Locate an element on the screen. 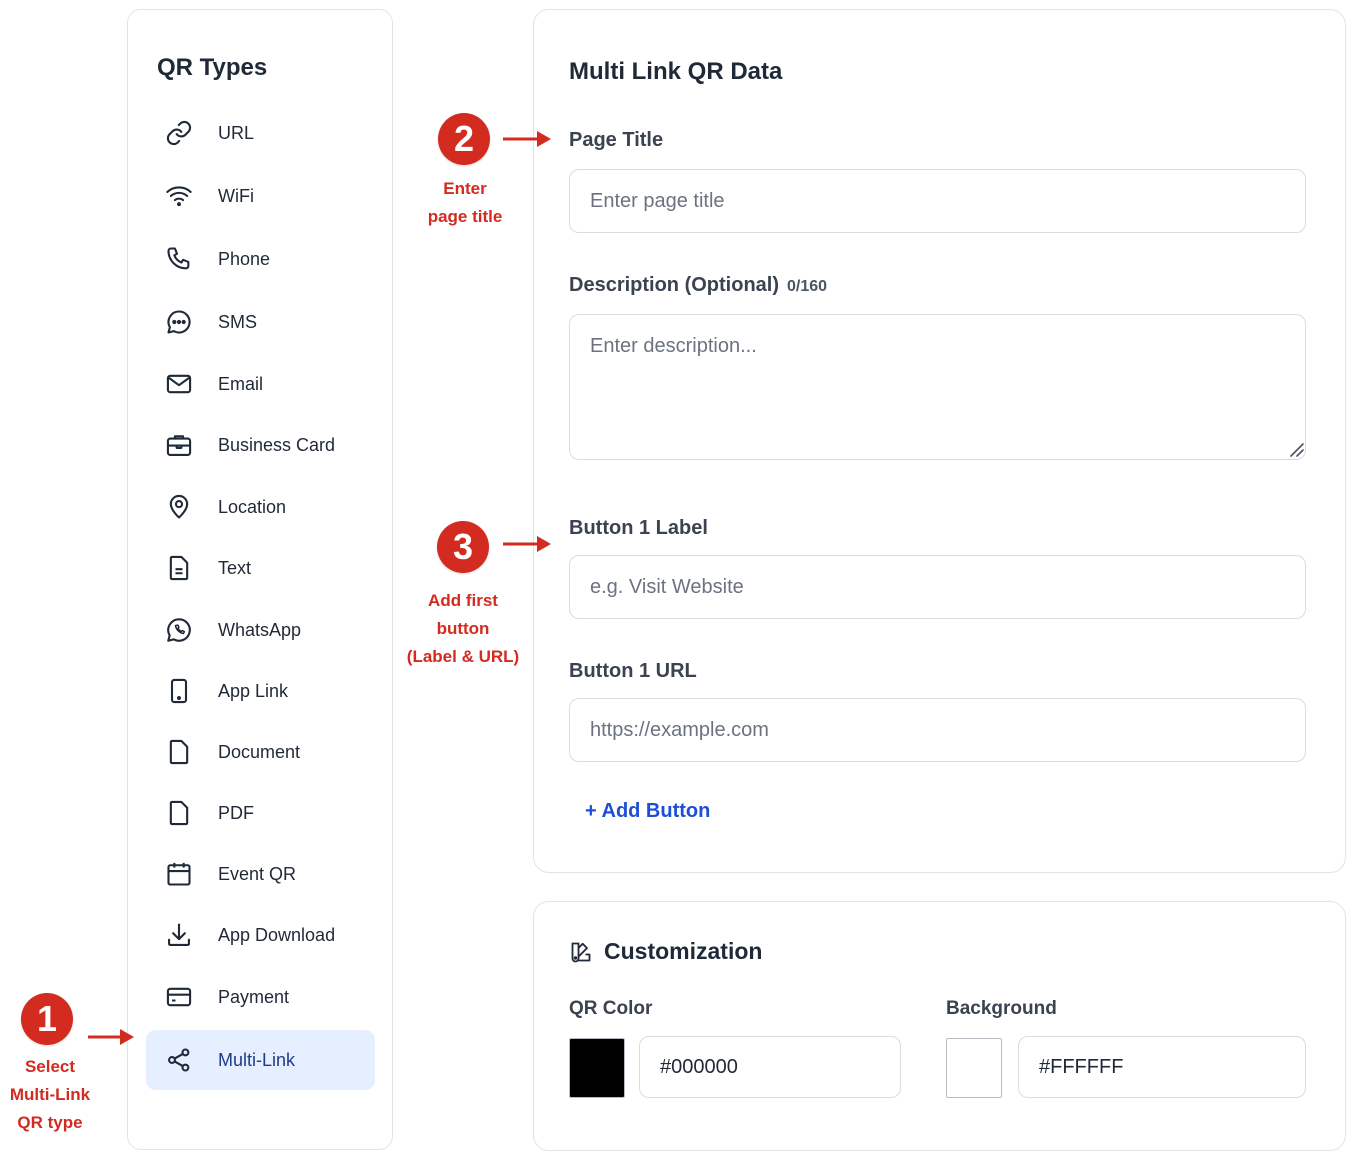  background-color-swatch is located at coordinates (974, 1068).